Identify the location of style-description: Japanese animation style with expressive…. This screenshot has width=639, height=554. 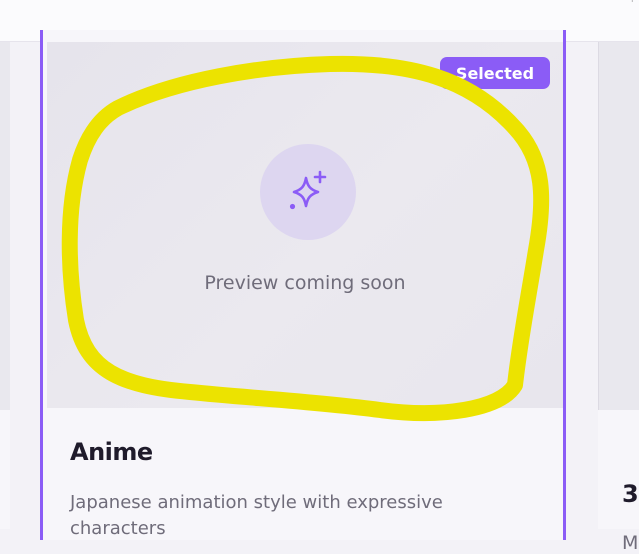
(256, 515).